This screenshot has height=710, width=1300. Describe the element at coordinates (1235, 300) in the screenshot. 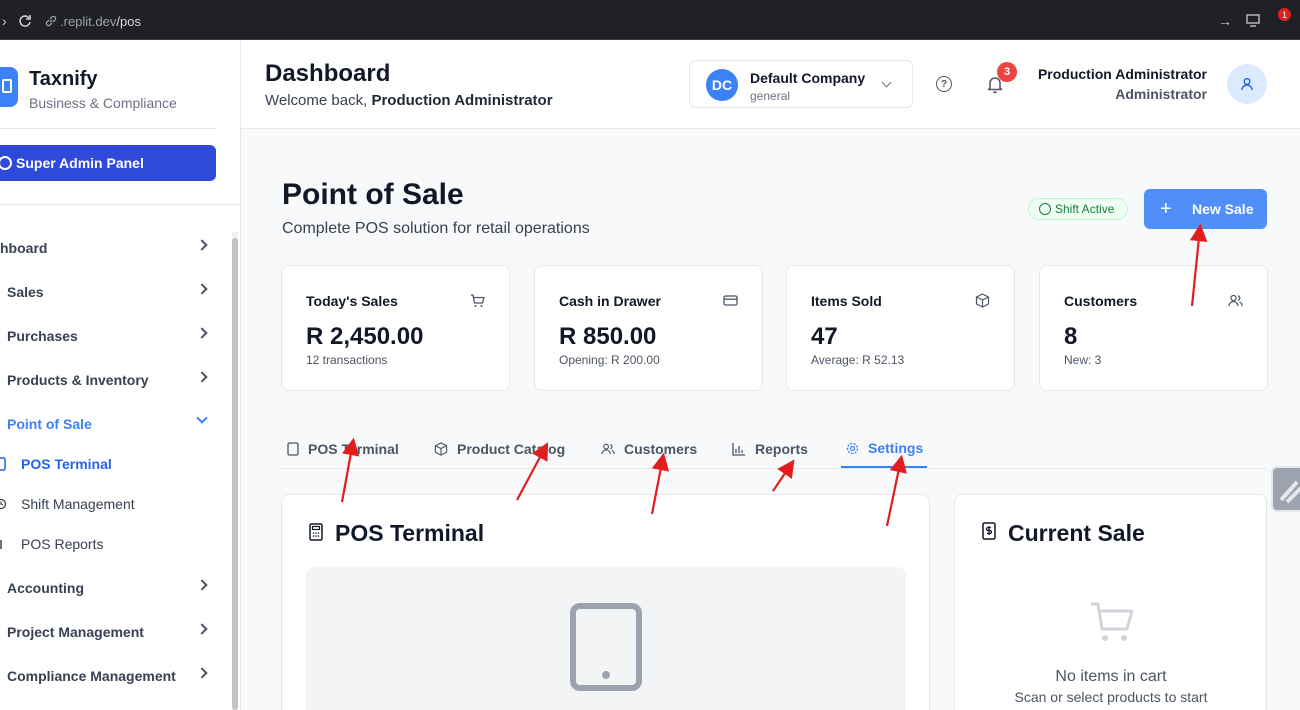

I see `users-icon` at that location.